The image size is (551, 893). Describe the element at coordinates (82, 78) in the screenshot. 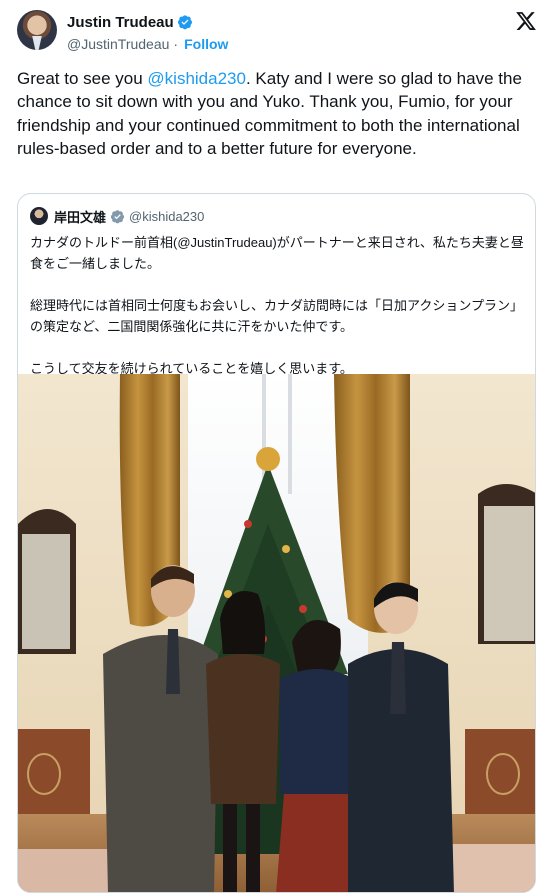

I see `tweet-text-start: Great to see you` at that location.